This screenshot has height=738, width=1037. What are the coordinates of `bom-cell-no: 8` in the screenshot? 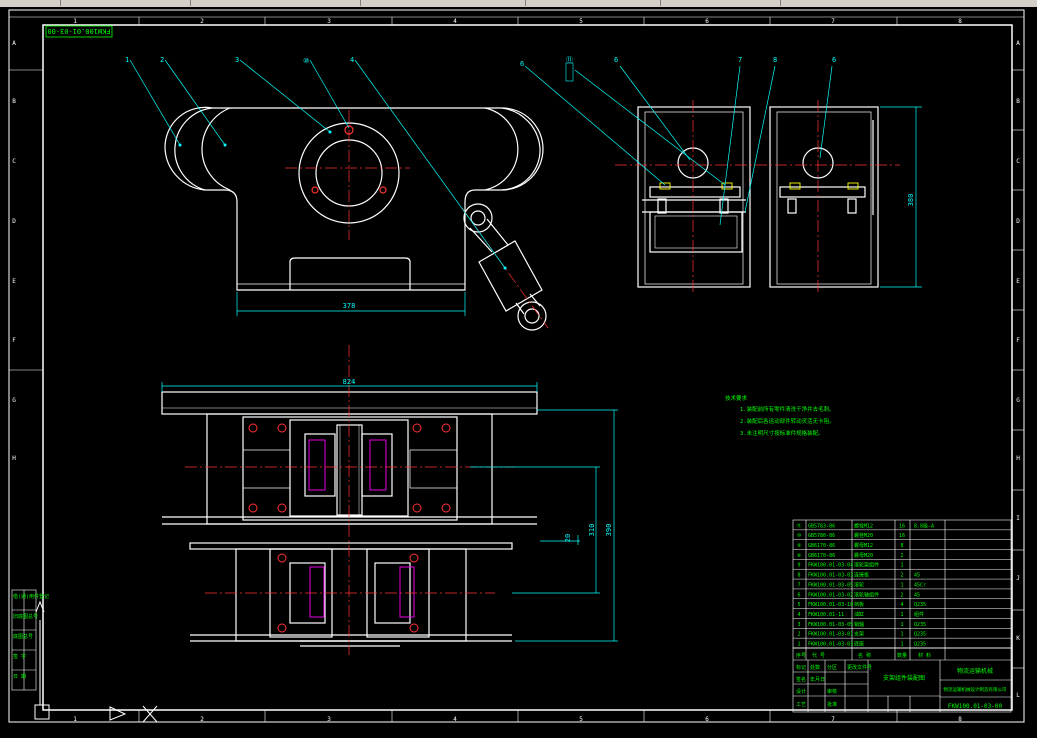 It's located at (798, 576).